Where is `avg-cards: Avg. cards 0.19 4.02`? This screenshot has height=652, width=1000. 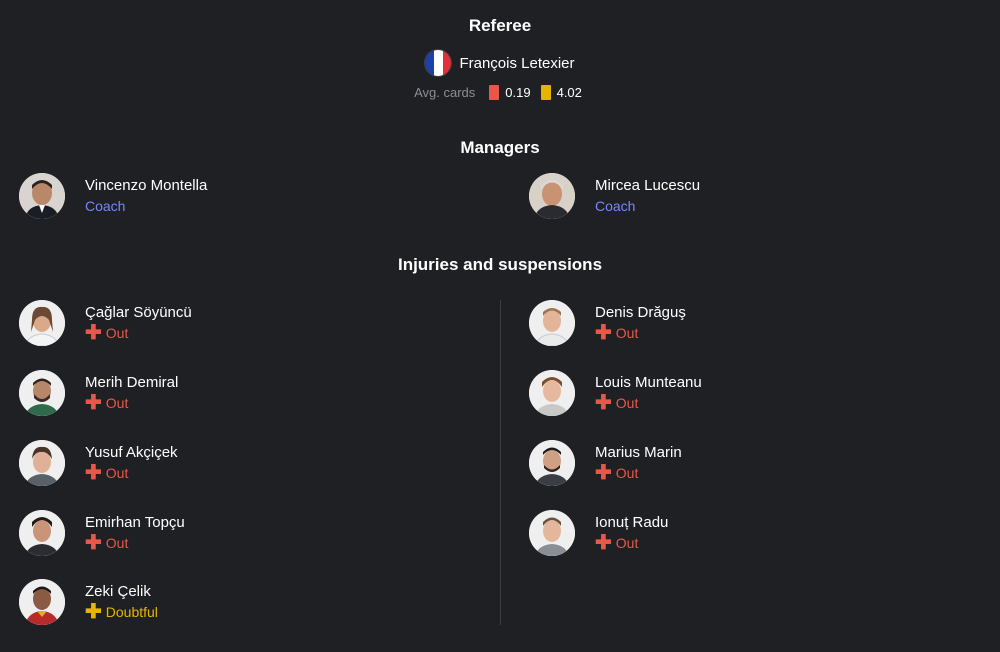
avg-cards: Avg. cards 0.19 4.02 is located at coordinates (500, 92).